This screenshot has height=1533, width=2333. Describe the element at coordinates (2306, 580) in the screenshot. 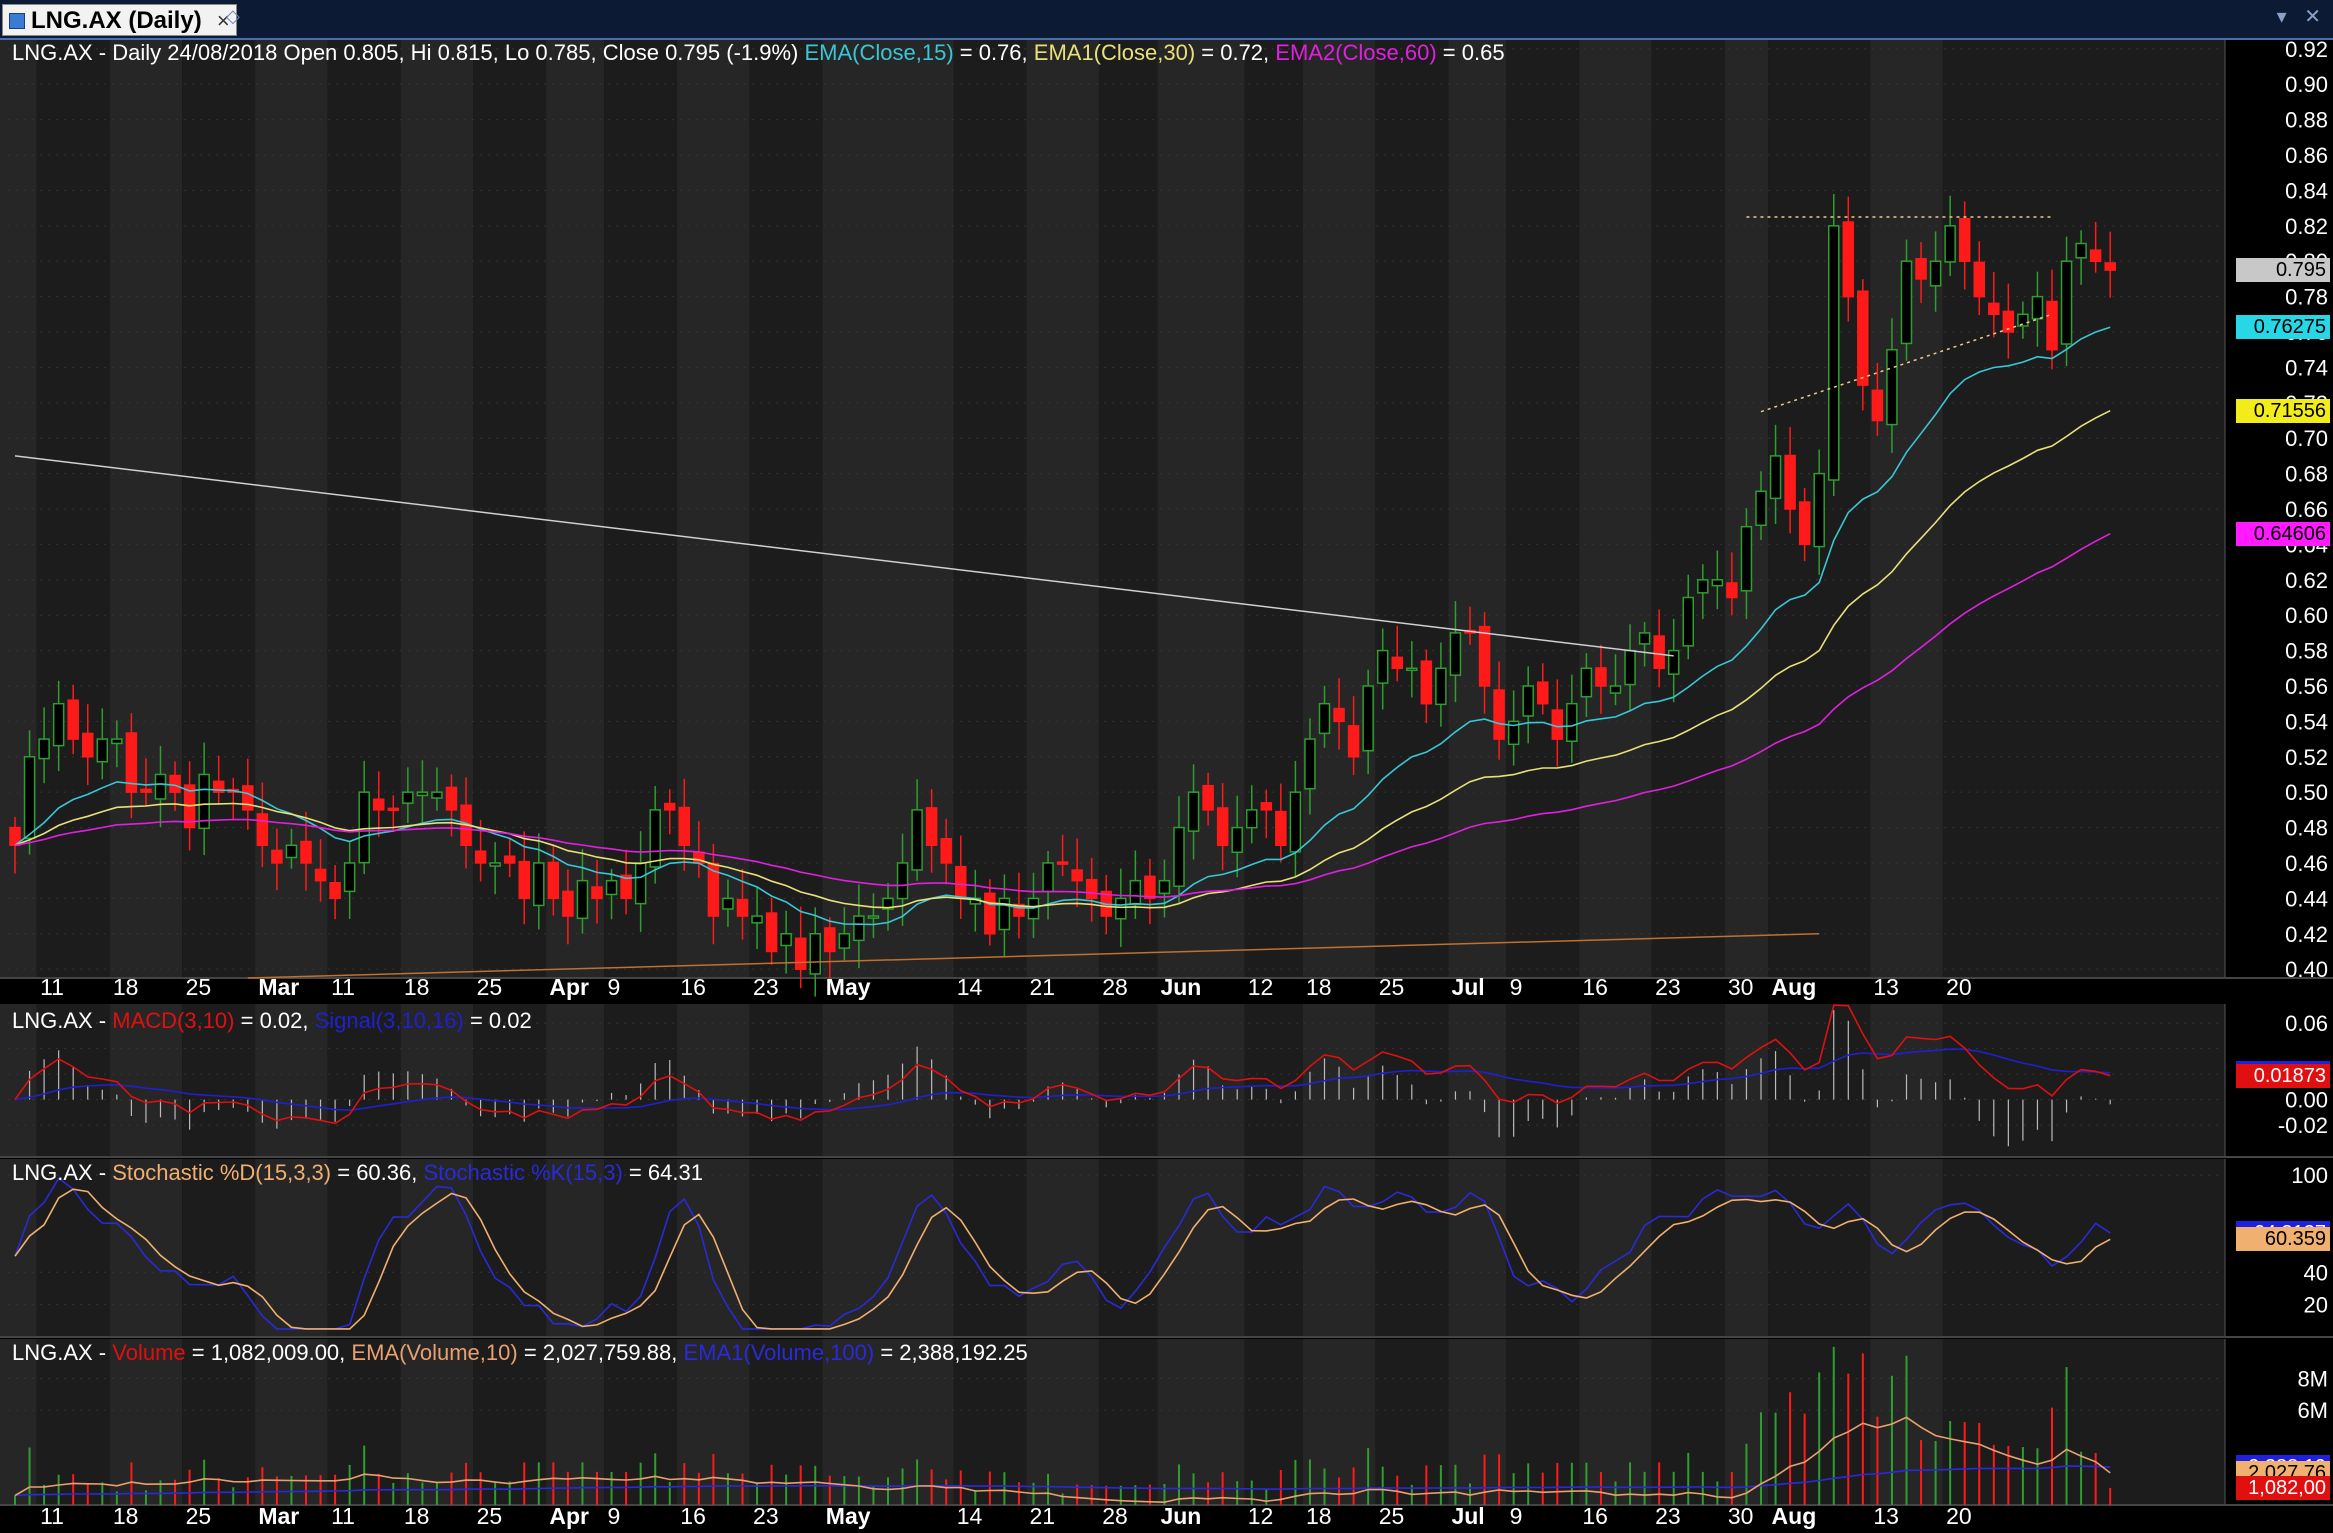

I see `price-tick-label: 0.62` at that location.